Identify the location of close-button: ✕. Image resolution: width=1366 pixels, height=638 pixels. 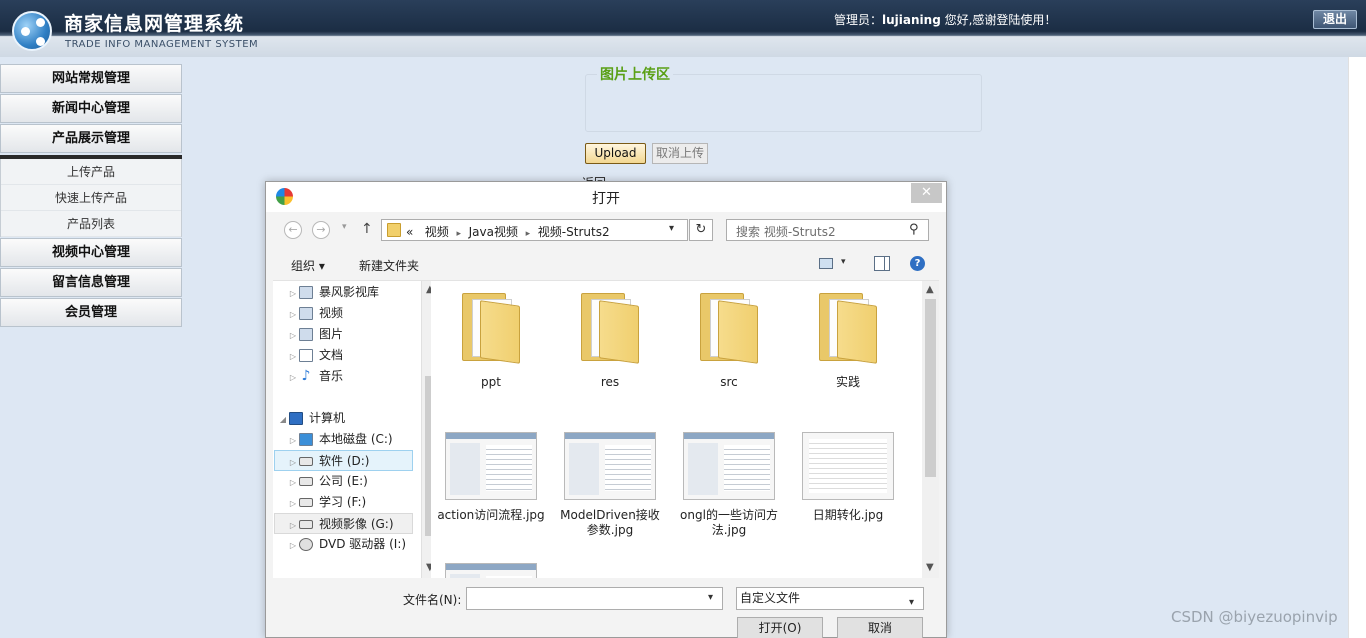
(926, 193).